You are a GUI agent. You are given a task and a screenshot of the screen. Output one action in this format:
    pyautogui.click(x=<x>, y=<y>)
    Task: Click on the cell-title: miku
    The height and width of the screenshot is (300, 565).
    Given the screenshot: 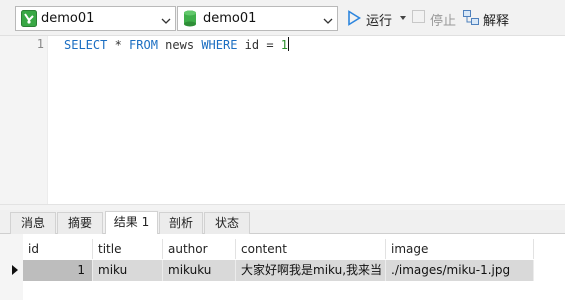 What is the action you would take?
    pyautogui.click(x=128, y=270)
    